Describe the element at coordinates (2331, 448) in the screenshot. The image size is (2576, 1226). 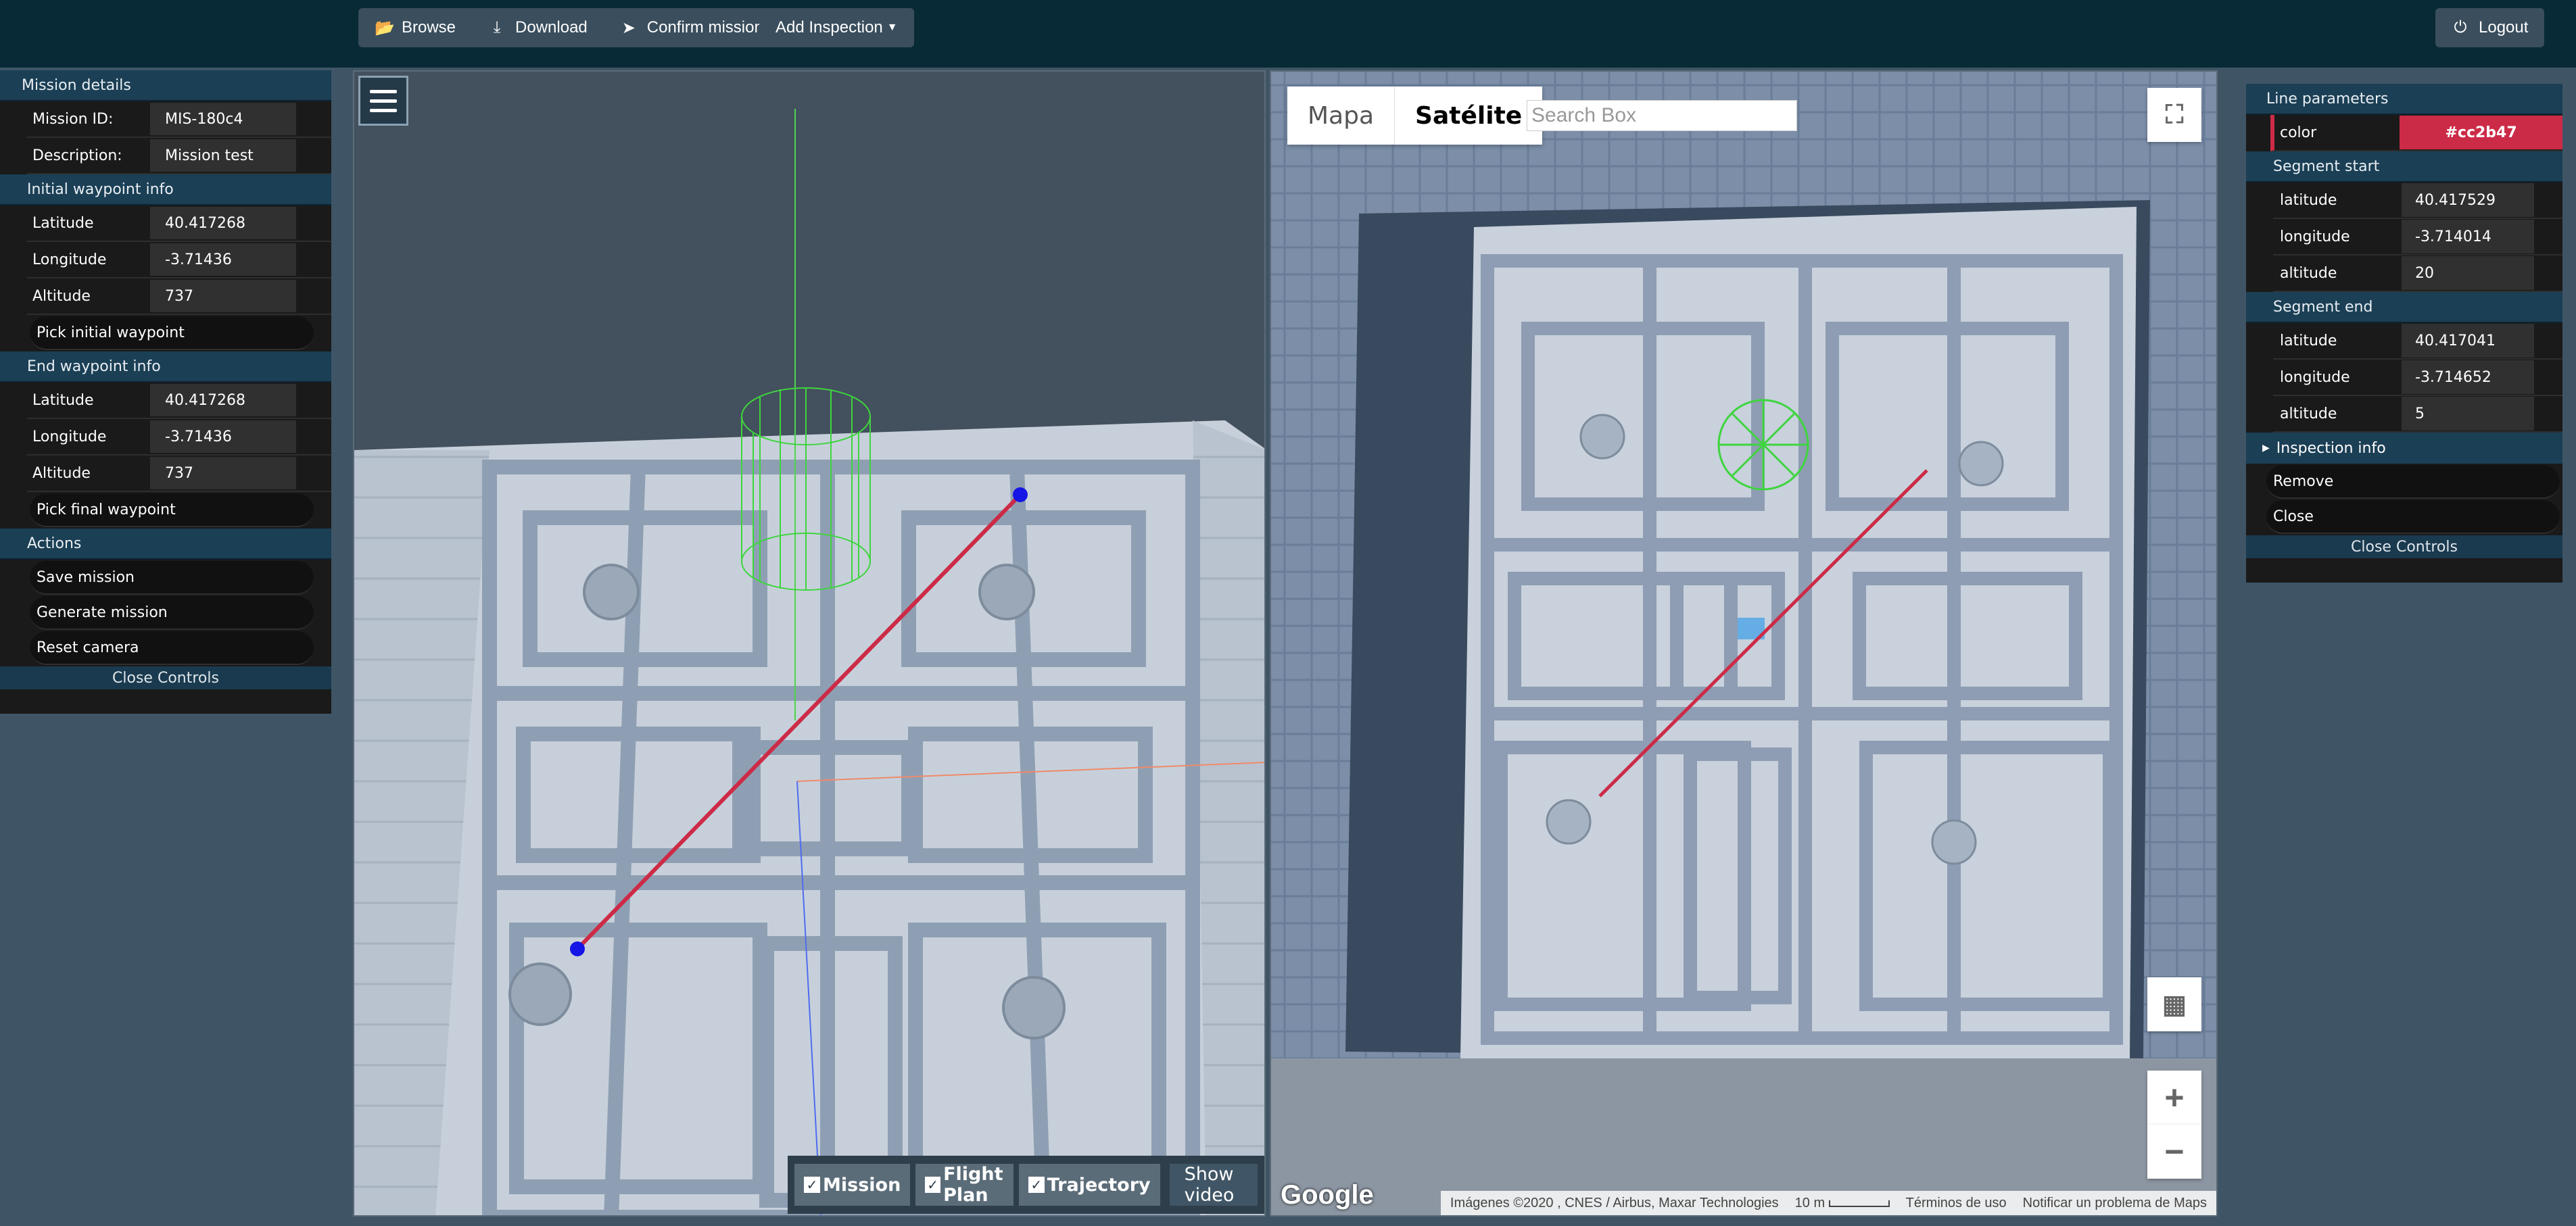
I see `inspection-info-label: Inspection info` at that location.